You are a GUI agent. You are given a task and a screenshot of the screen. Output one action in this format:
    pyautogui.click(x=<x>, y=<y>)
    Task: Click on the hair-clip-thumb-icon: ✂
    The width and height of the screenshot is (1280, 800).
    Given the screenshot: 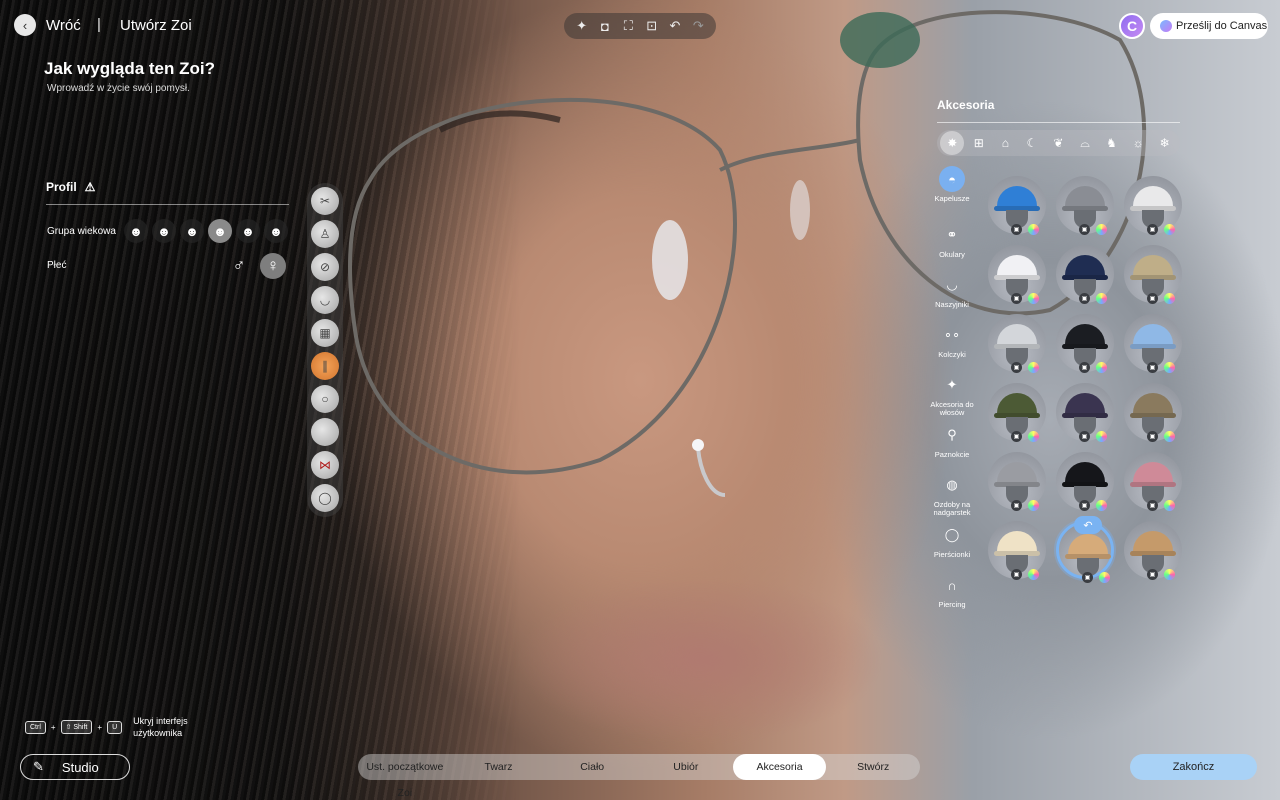 What is the action you would take?
    pyautogui.click(x=325, y=201)
    